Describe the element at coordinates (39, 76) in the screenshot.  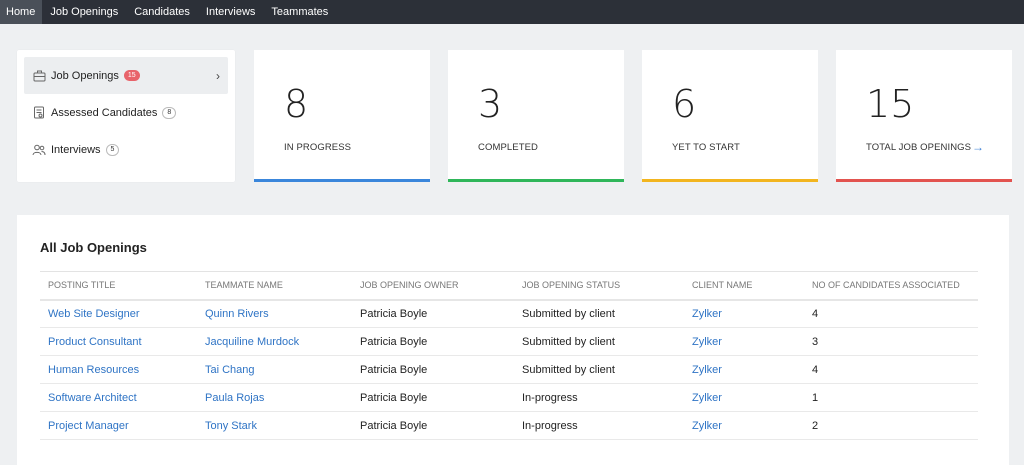
I see `briefcase-icon` at that location.